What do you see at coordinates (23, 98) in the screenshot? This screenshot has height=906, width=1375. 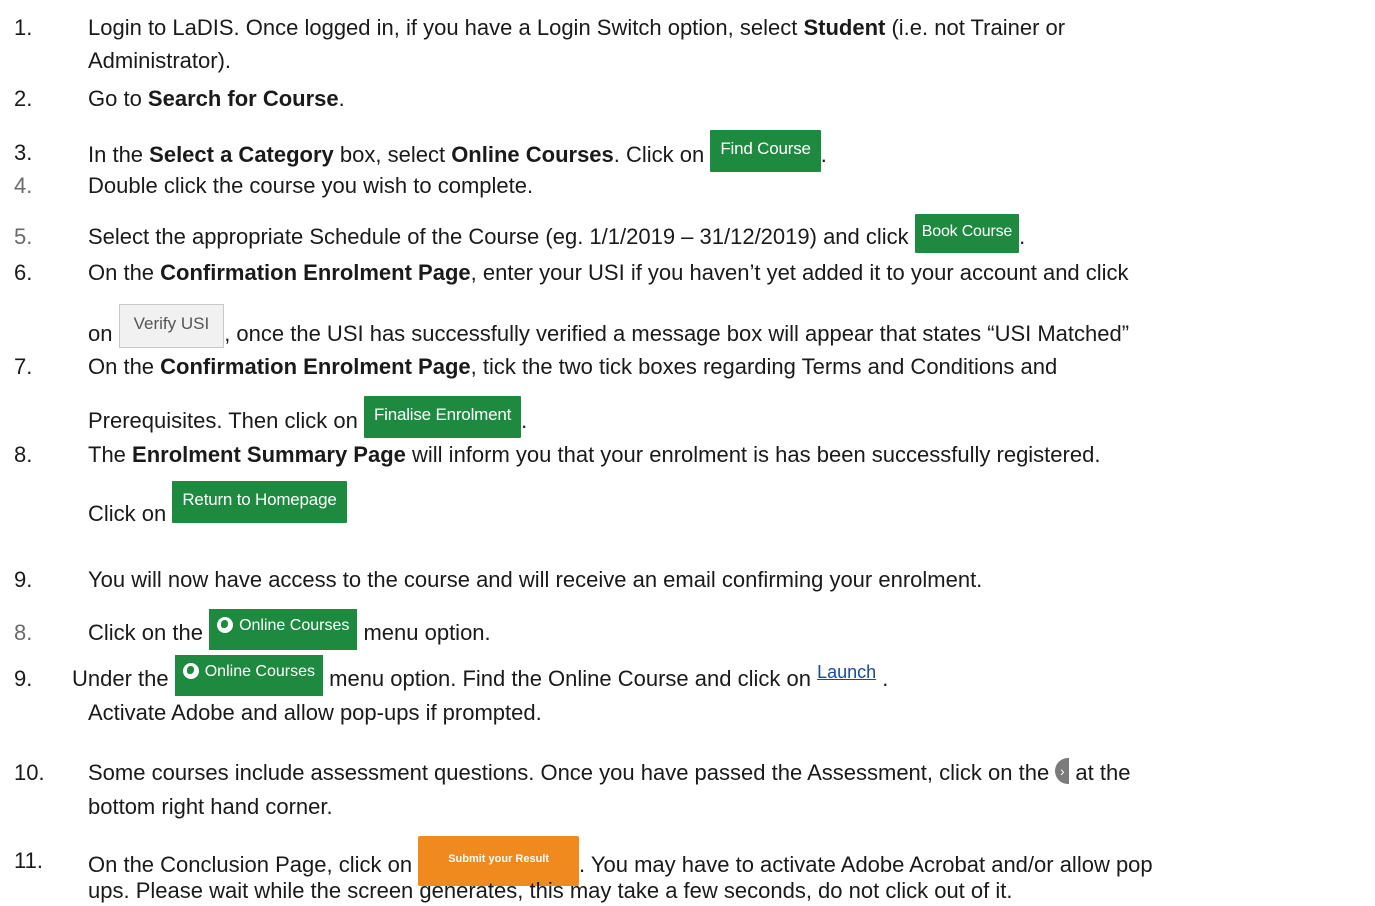 I see `step-number: 2.` at bounding box center [23, 98].